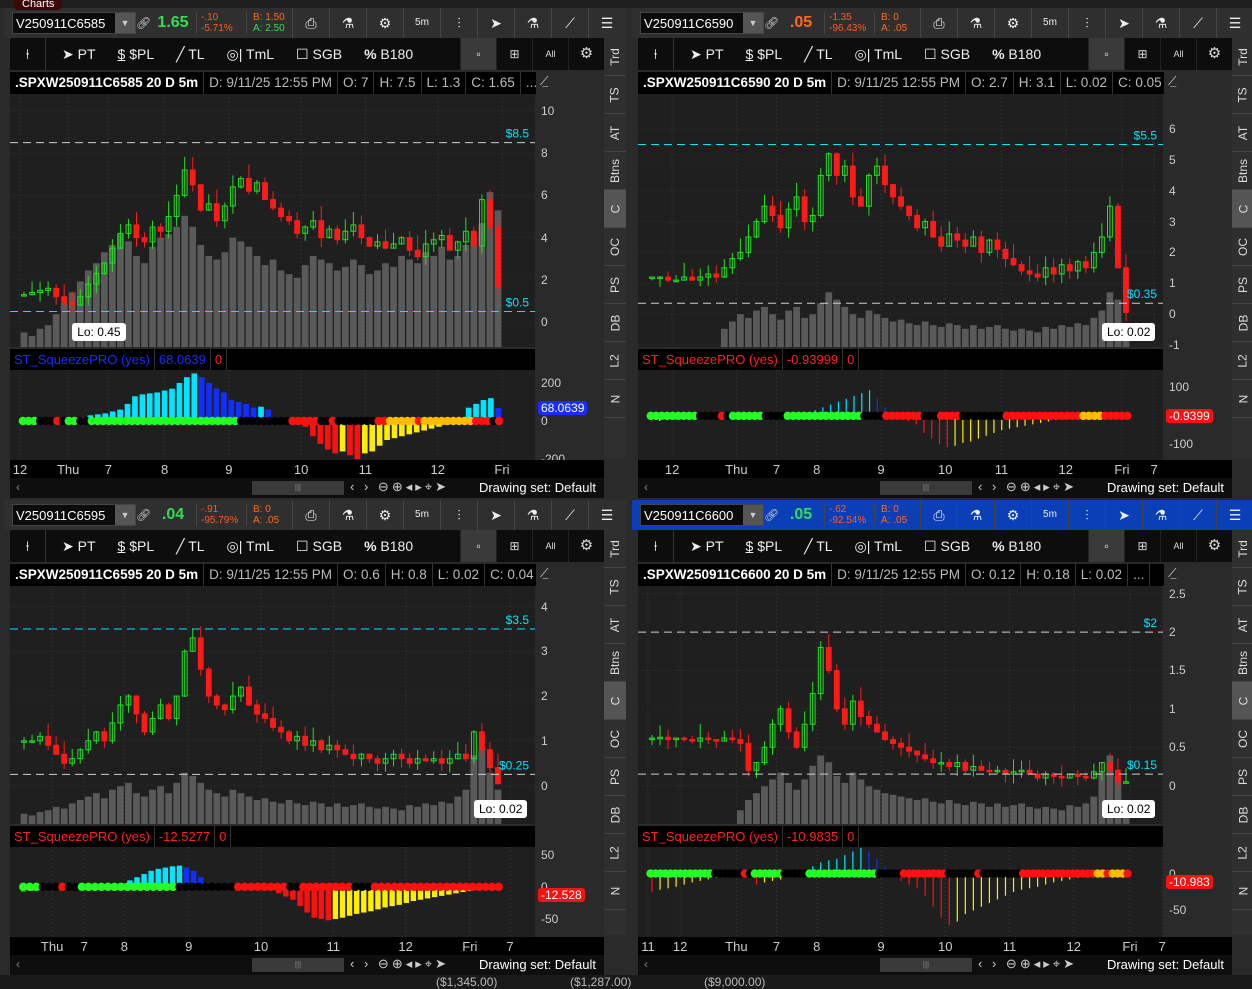  I want to click on drawings-icon: ⟋, so click(1197, 515).